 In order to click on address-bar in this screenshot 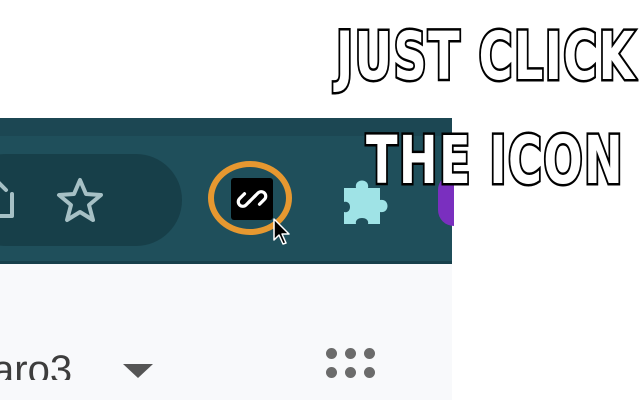, I will do `click(91, 200)`.